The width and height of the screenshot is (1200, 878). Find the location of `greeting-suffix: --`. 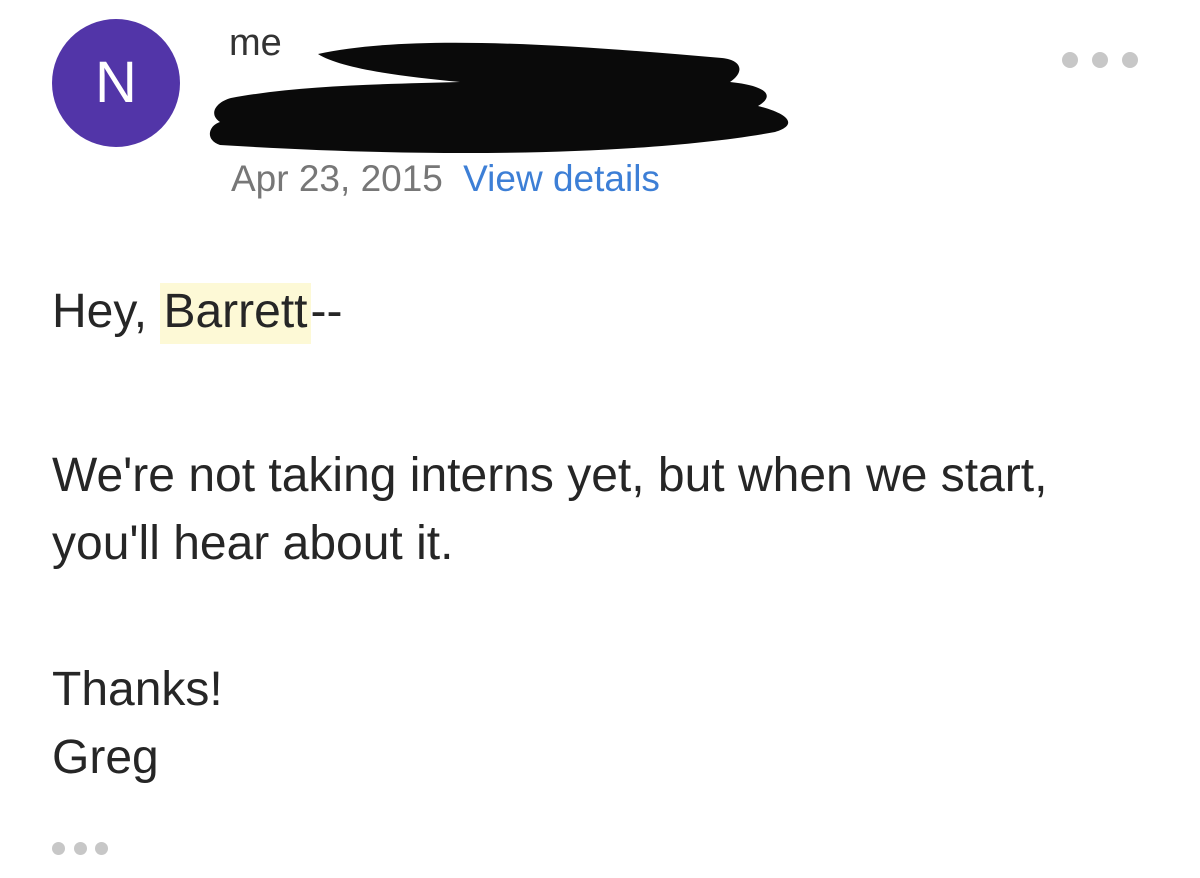

greeting-suffix: -- is located at coordinates (326, 311).